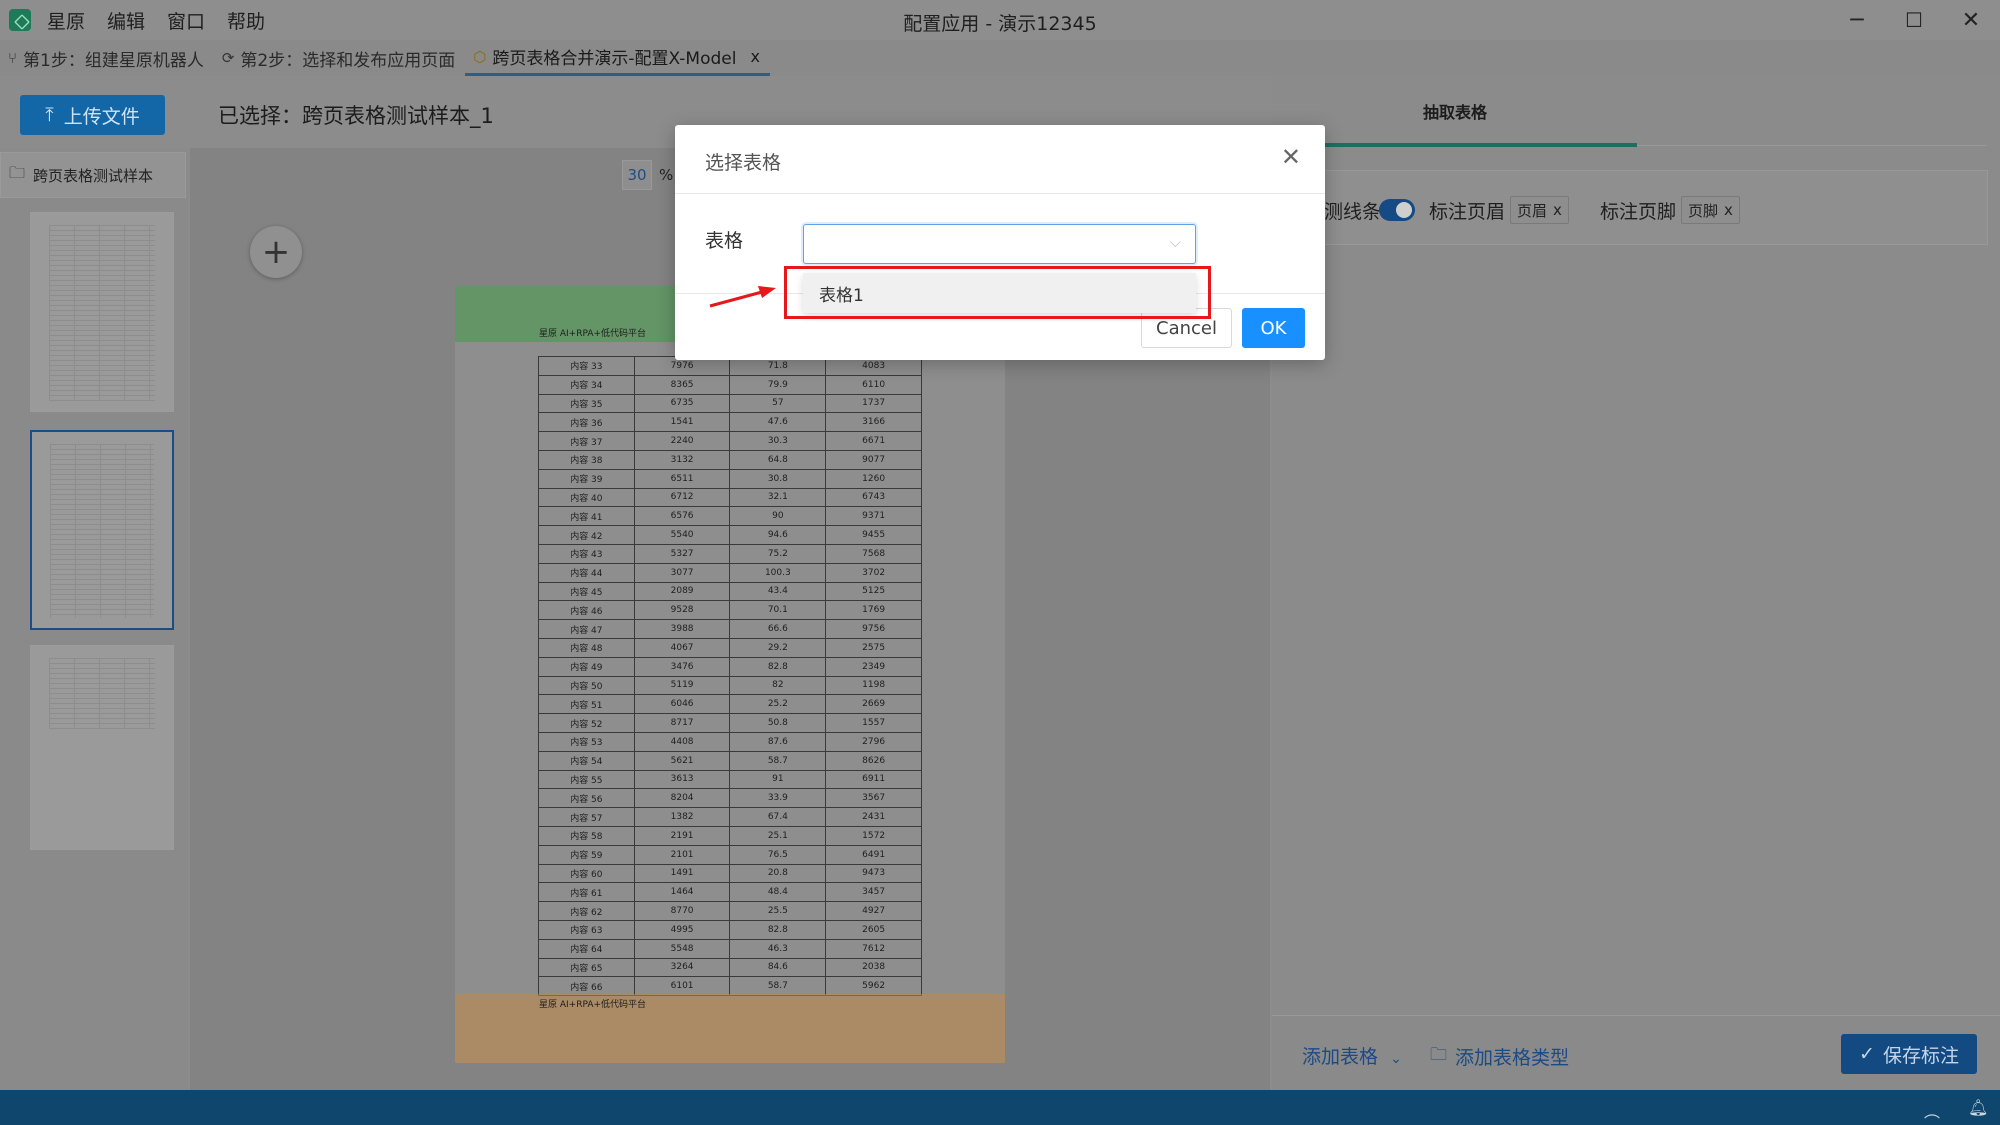  Describe the element at coordinates (1397, 210) in the screenshot. I see `detect-lines-toggle` at that location.